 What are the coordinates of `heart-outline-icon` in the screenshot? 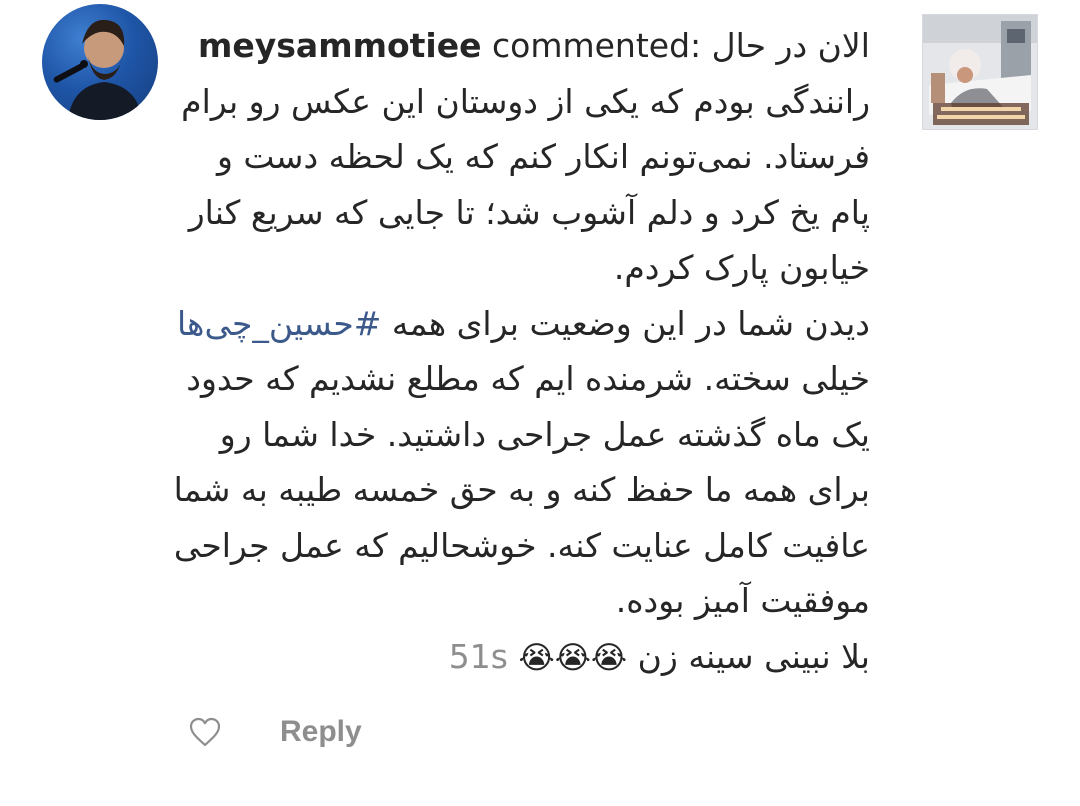 It's located at (205, 732).